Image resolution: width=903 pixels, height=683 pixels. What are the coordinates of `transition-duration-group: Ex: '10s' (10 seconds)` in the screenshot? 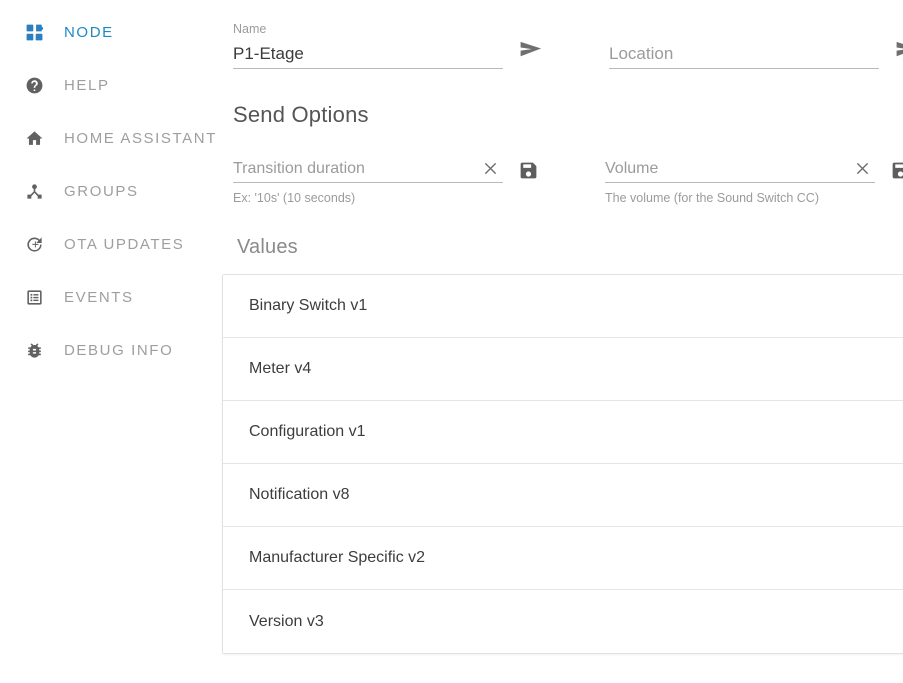 It's located at (368, 182).